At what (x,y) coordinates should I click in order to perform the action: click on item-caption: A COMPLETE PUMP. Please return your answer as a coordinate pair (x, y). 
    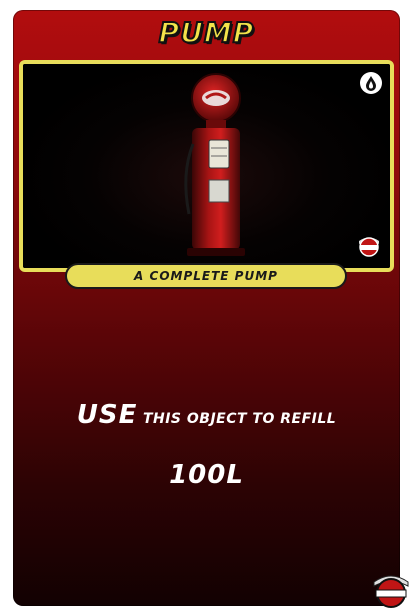
    Looking at the image, I should click on (206, 276).